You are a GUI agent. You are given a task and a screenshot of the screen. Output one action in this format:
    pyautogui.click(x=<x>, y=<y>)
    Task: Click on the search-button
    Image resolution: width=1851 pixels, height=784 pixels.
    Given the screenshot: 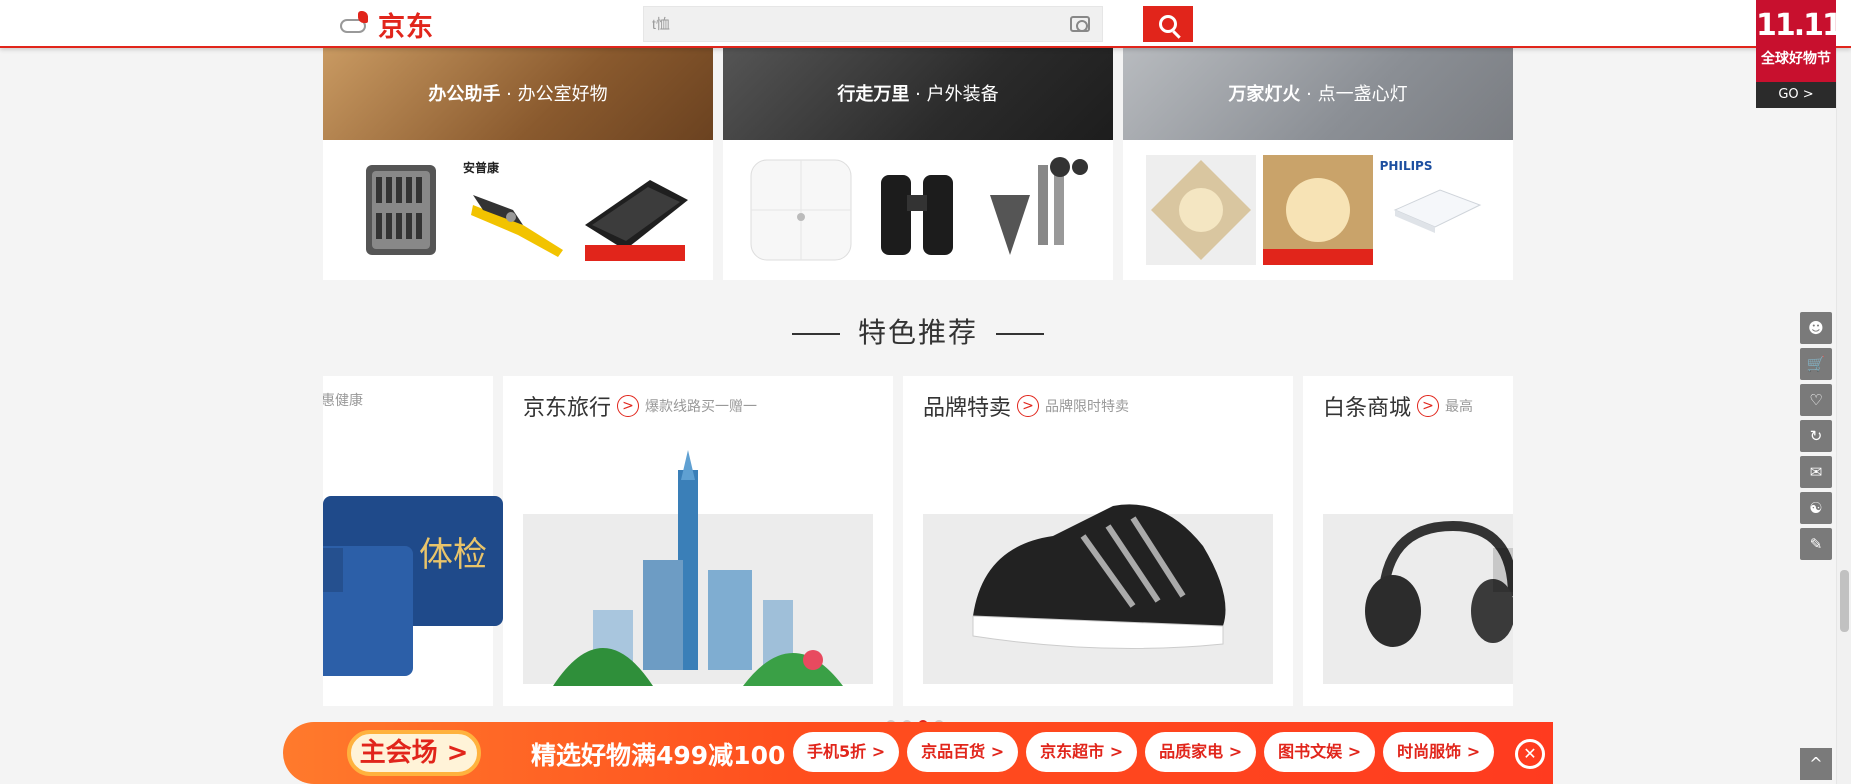 What is the action you would take?
    pyautogui.click(x=1168, y=24)
    